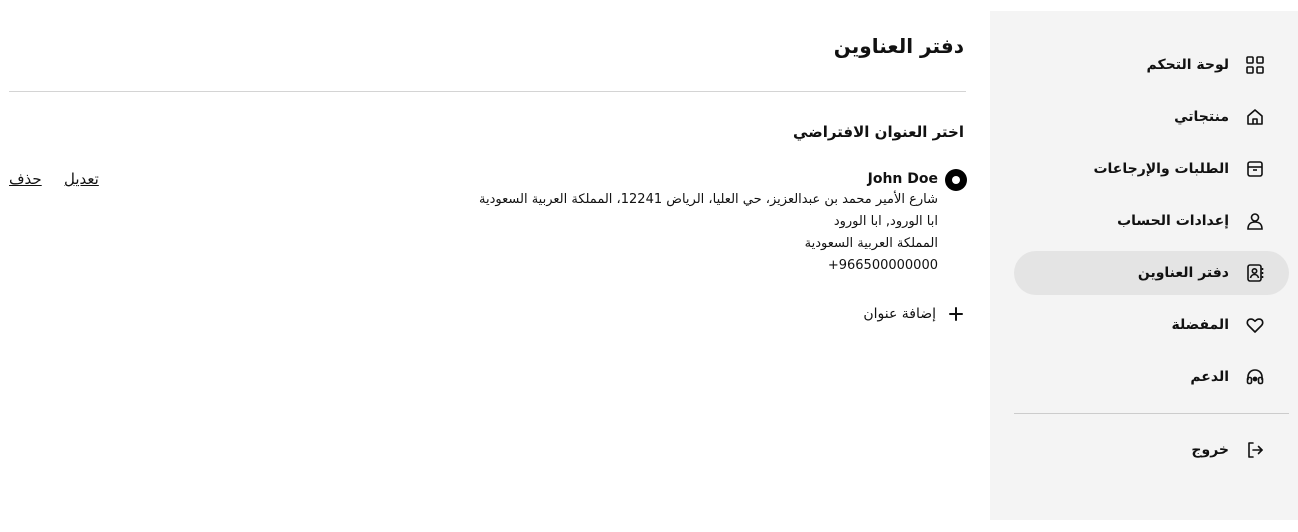  What do you see at coordinates (81, 179) in the screenshot?
I see `edit-address-link: تعديل` at bounding box center [81, 179].